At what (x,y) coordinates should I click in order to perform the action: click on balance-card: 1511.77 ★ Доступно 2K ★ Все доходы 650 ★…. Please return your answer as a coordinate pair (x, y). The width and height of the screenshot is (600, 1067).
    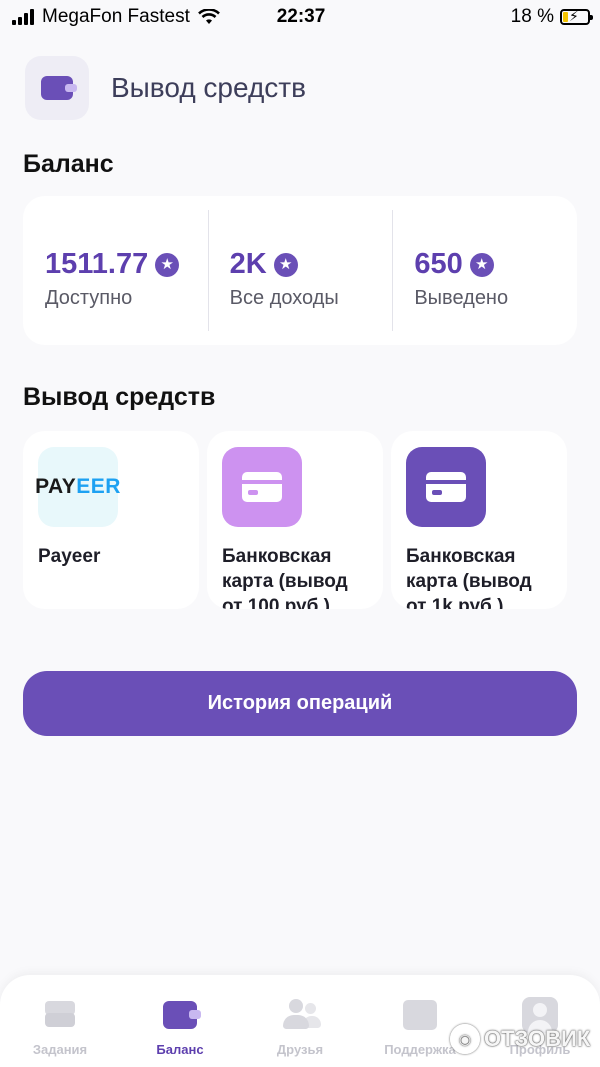
    Looking at the image, I should click on (300, 270).